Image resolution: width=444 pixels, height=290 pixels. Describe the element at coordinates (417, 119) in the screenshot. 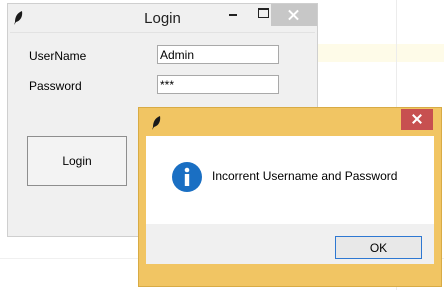

I see `dialog-close-button` at that location.